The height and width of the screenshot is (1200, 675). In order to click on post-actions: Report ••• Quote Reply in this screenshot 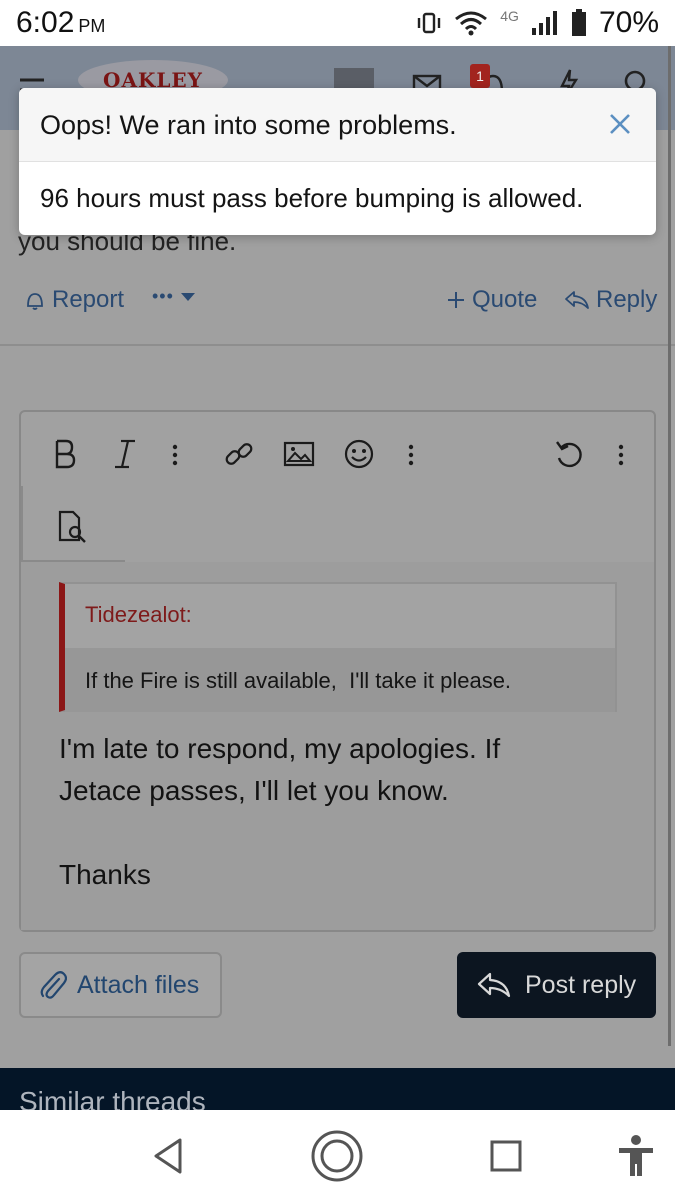, I will do `click(337, 302)`.